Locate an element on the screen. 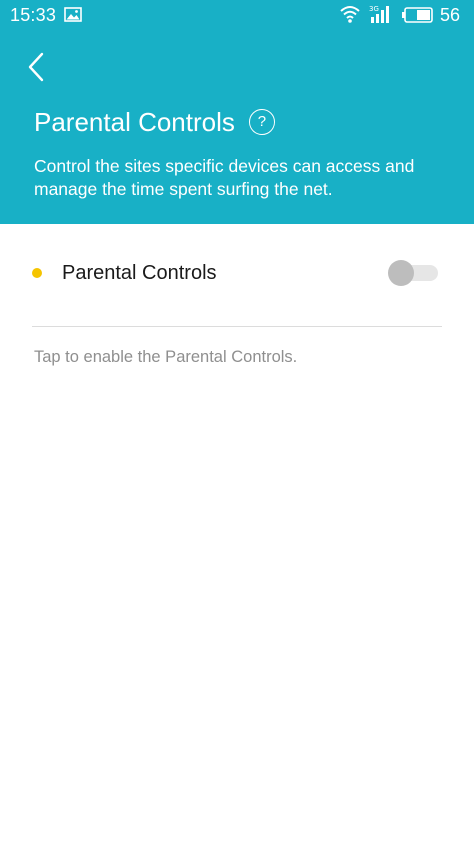  status-bar: 15:33 3G 56 is located at coordinates (237, 15).